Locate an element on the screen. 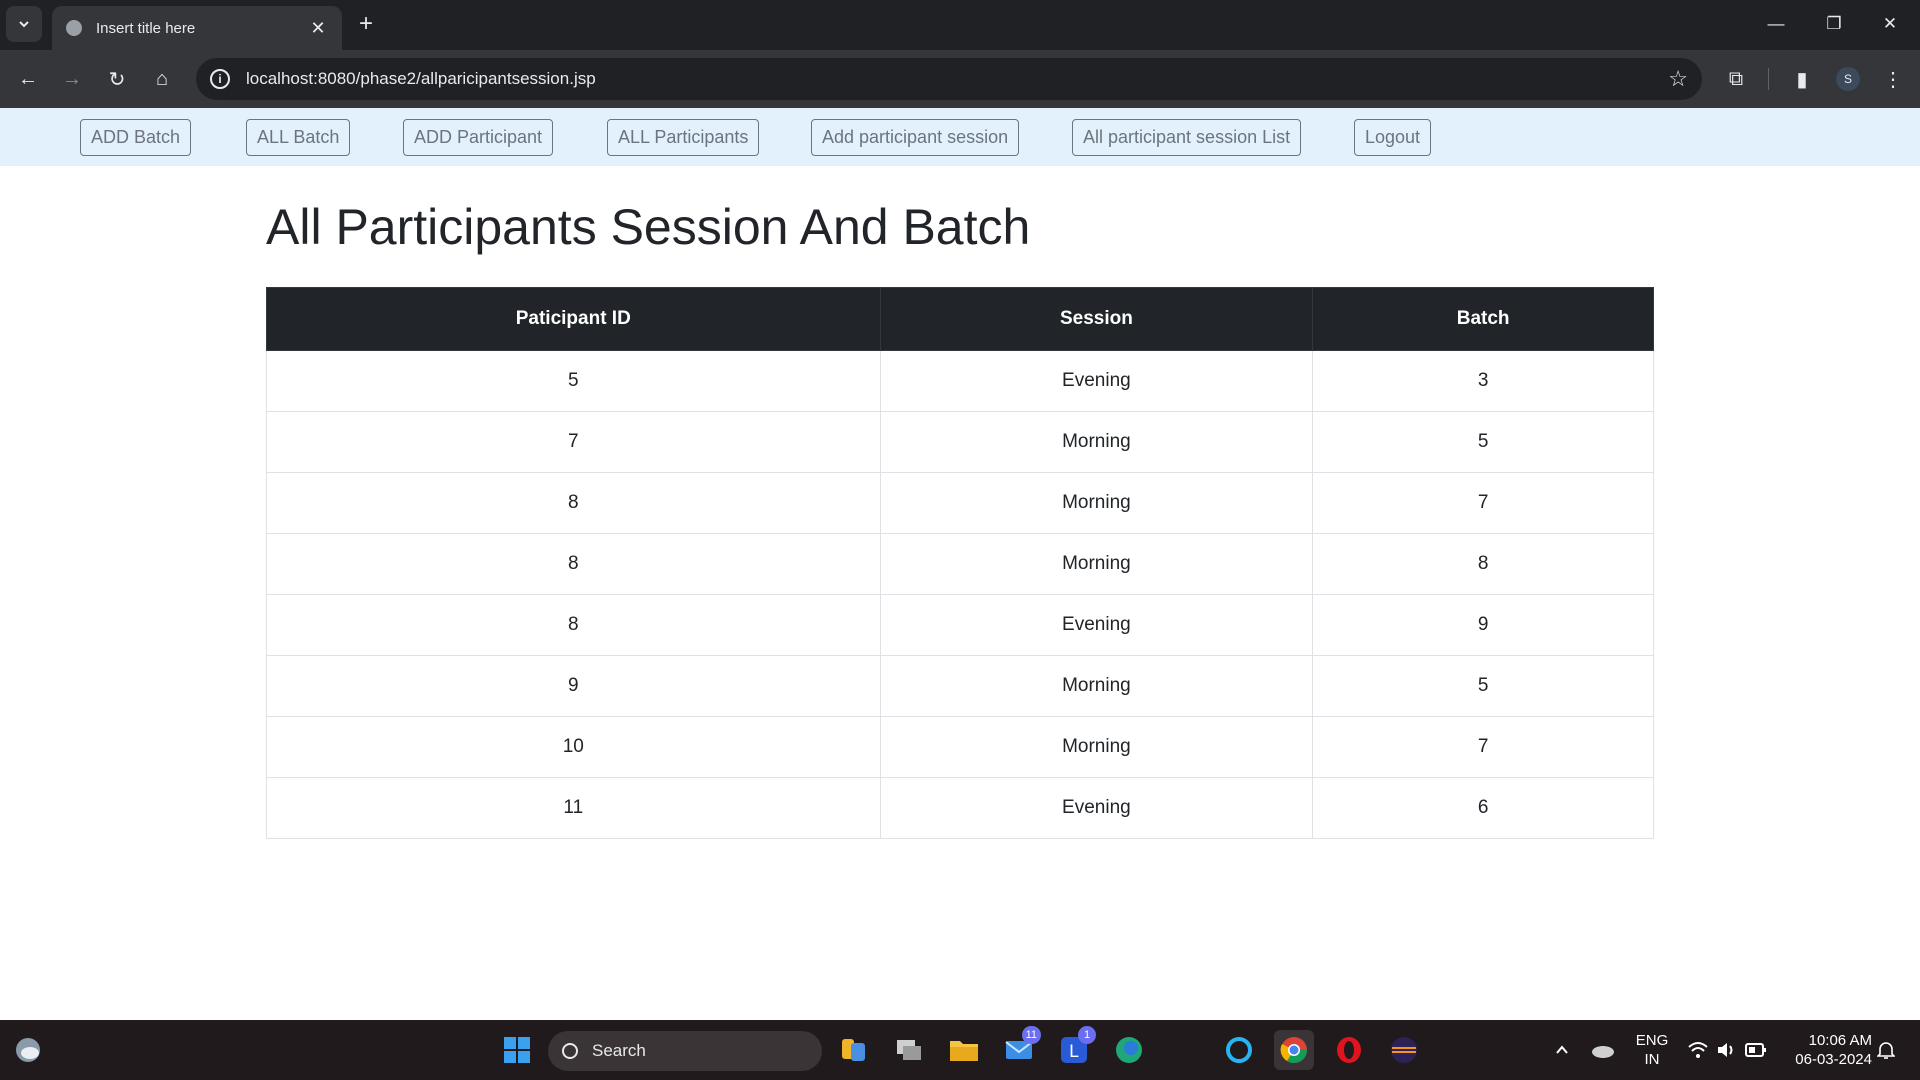 The image size is (1920, 1080). table-row: 9 Morning 5 is located at coordinates (960, 686).